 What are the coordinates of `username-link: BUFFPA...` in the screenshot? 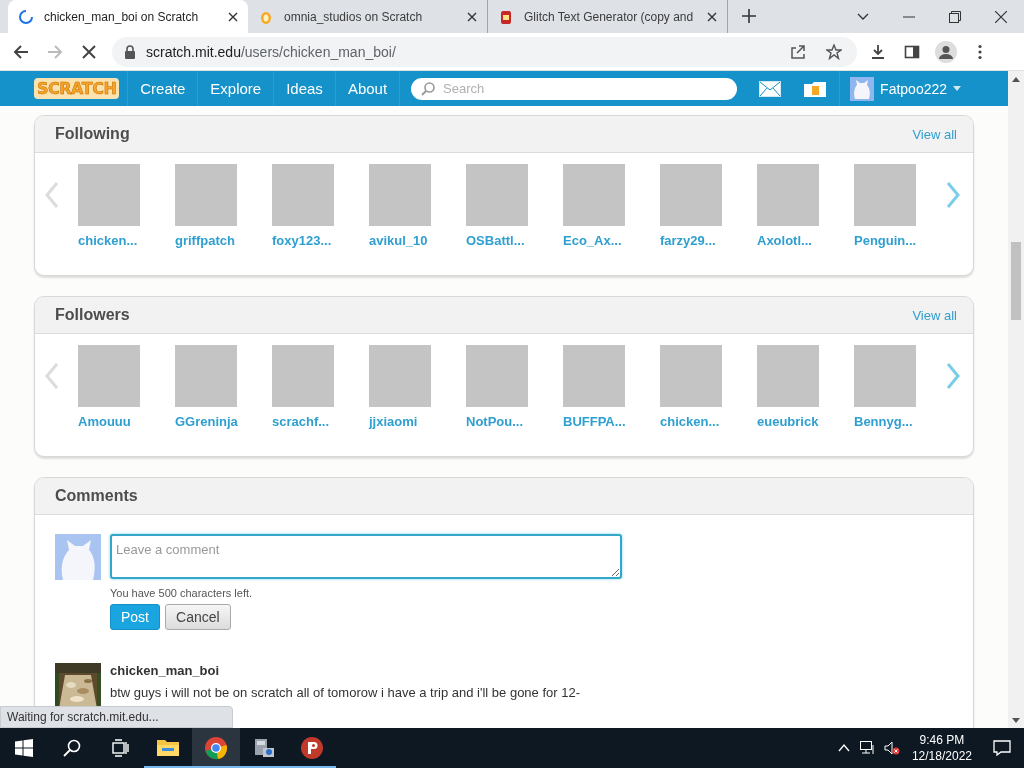 It's located at (603, 421).